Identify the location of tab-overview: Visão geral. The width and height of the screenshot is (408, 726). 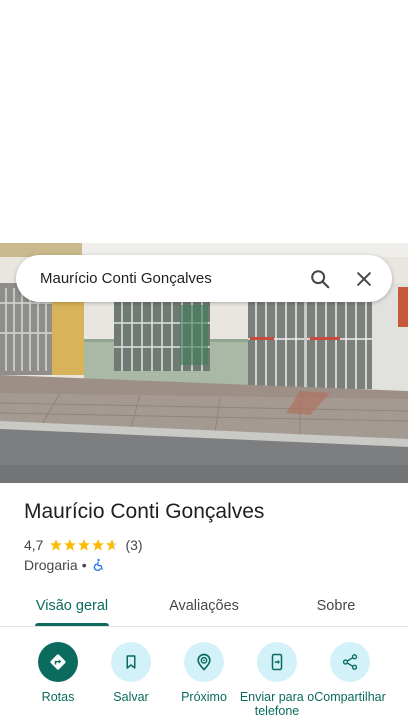
(72, 606).